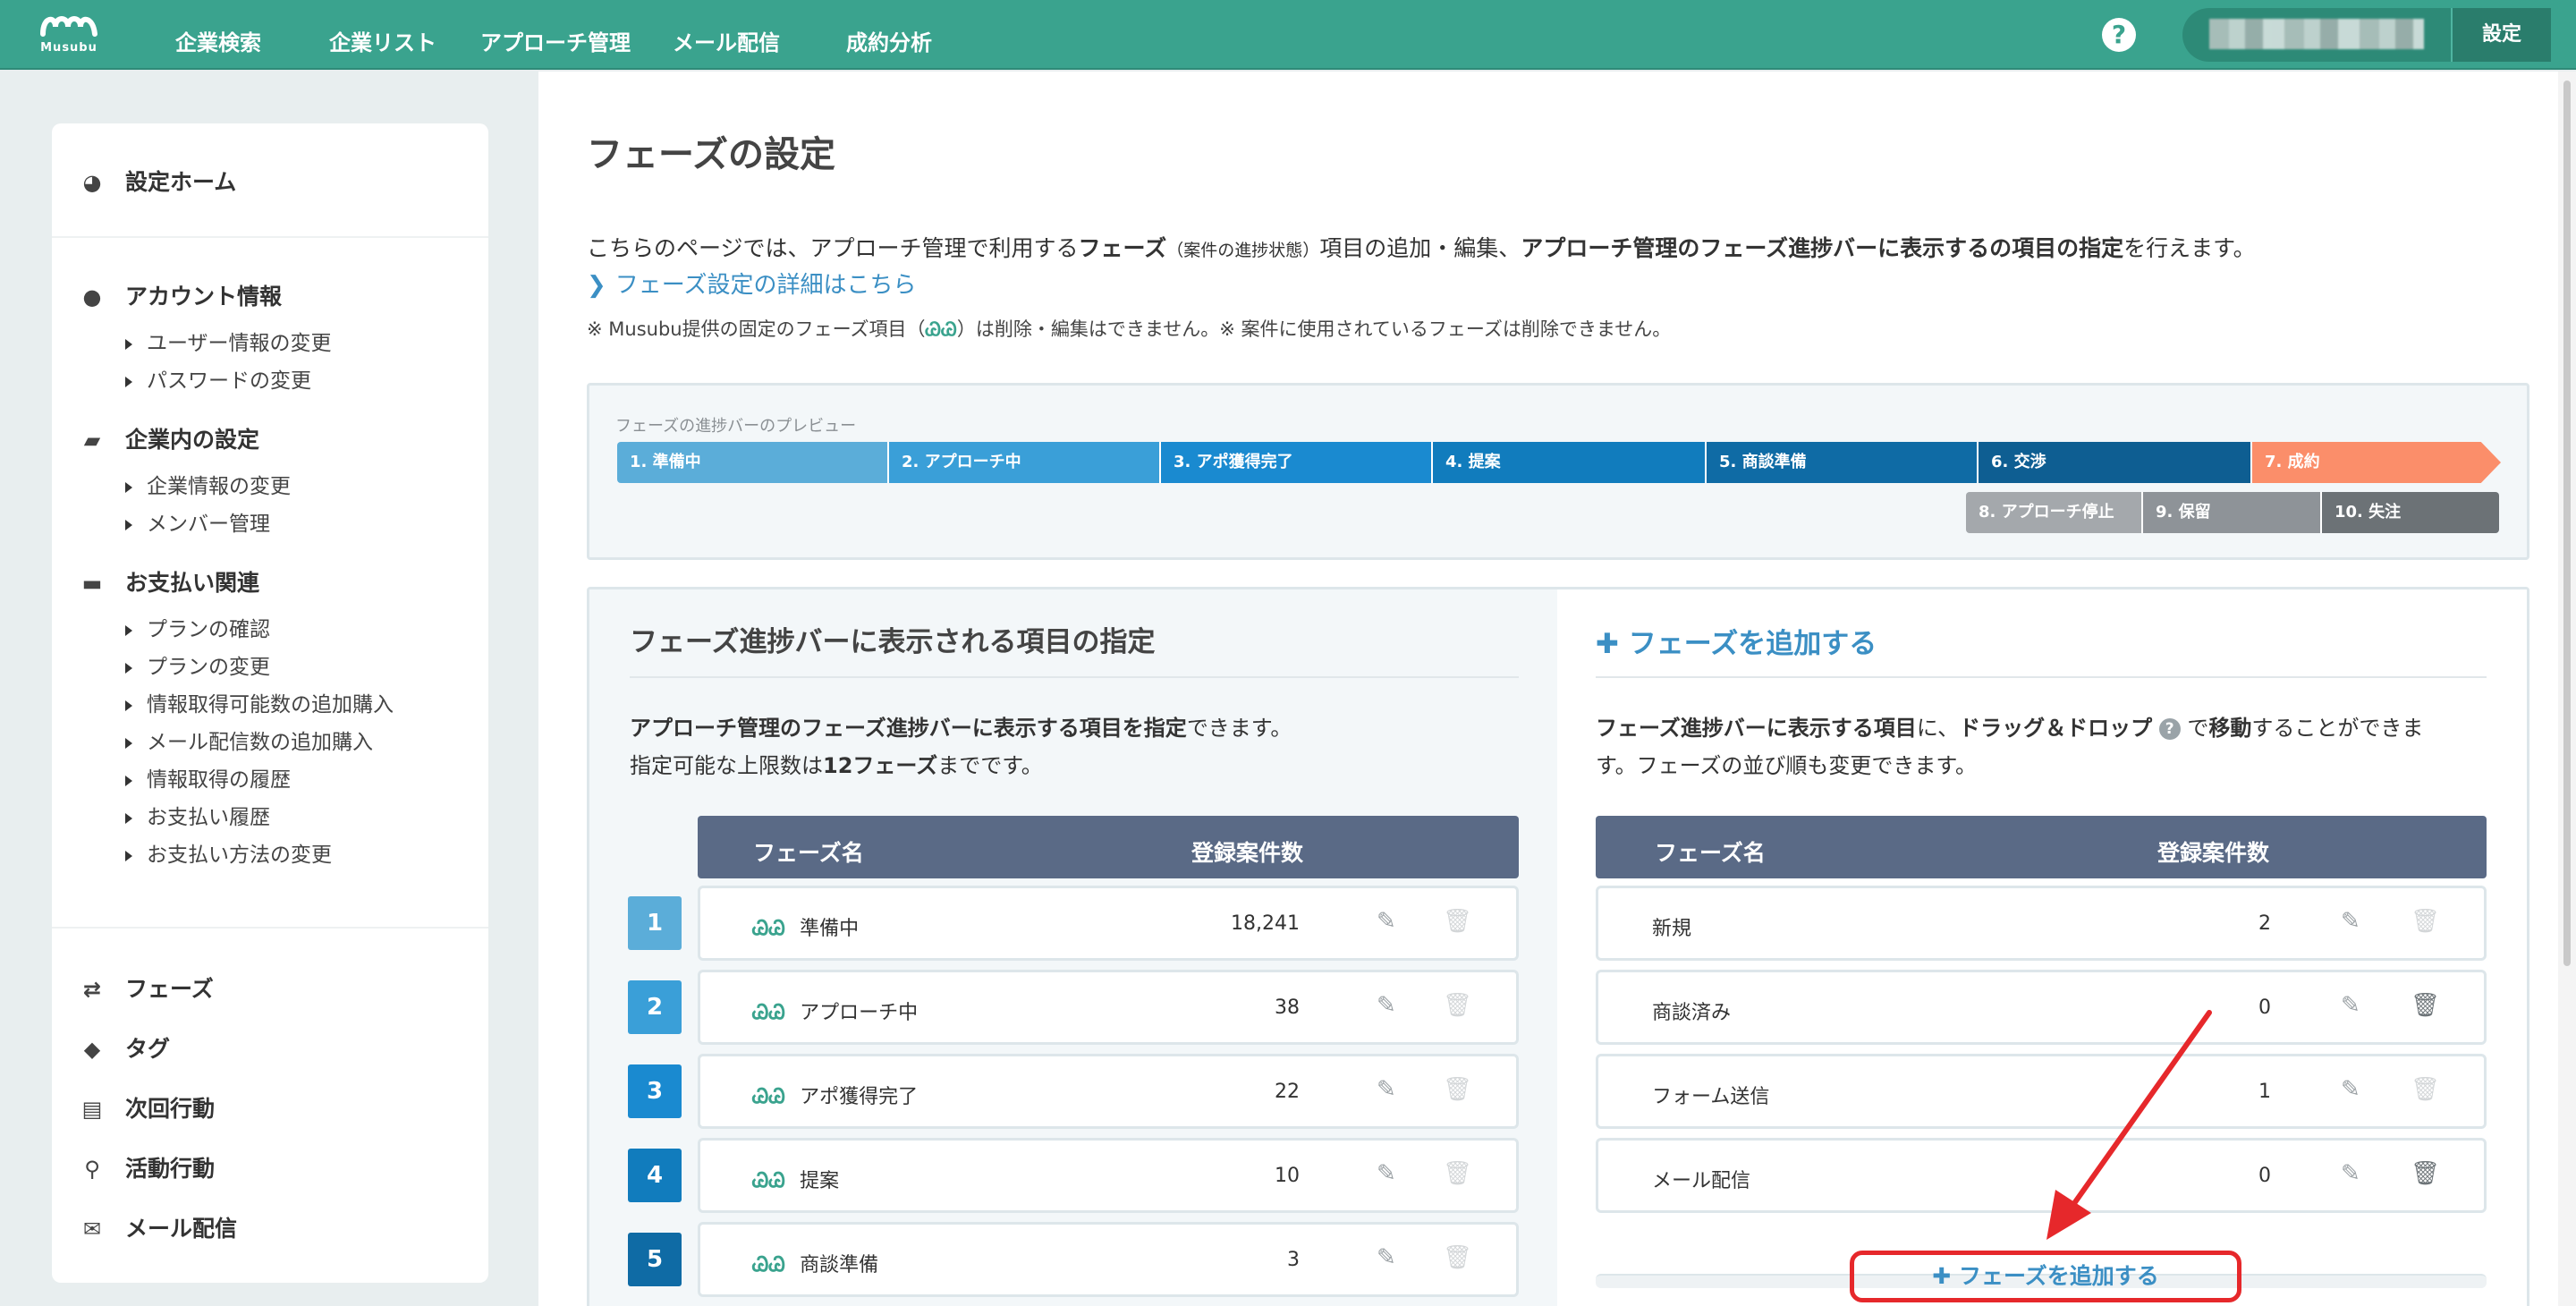 The width and height of the screenshot is (2576, 1306). I want to click on nav-deal-analysis: 成約分析, so click(889, 41).